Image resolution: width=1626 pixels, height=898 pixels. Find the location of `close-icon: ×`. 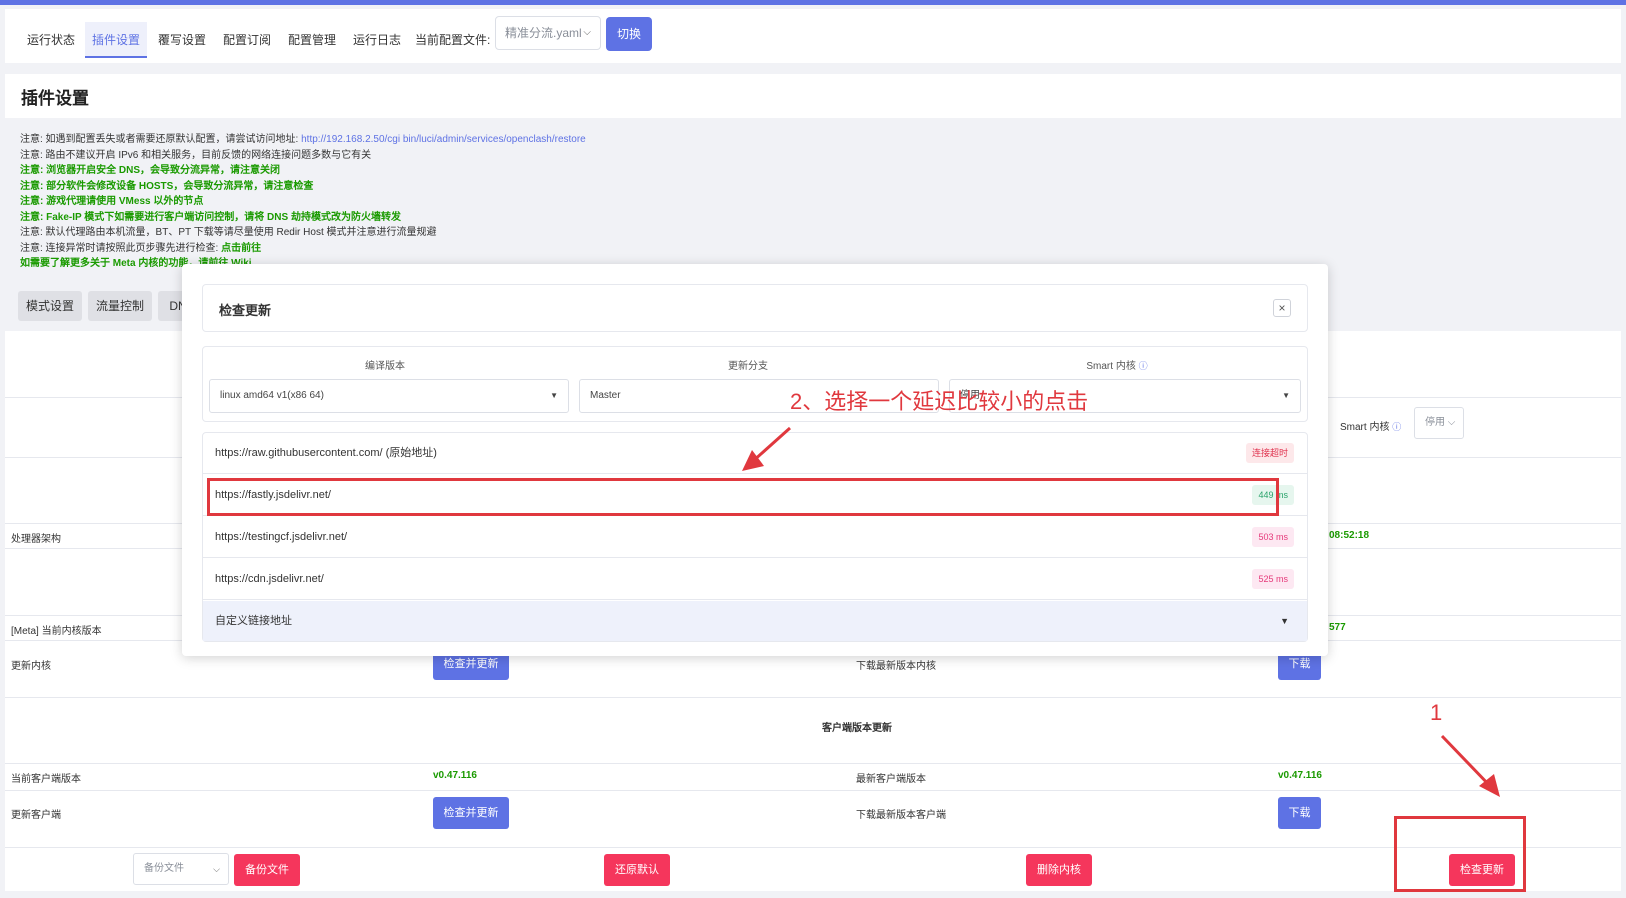

close-icon: × is located at coordinates (1282, 308).